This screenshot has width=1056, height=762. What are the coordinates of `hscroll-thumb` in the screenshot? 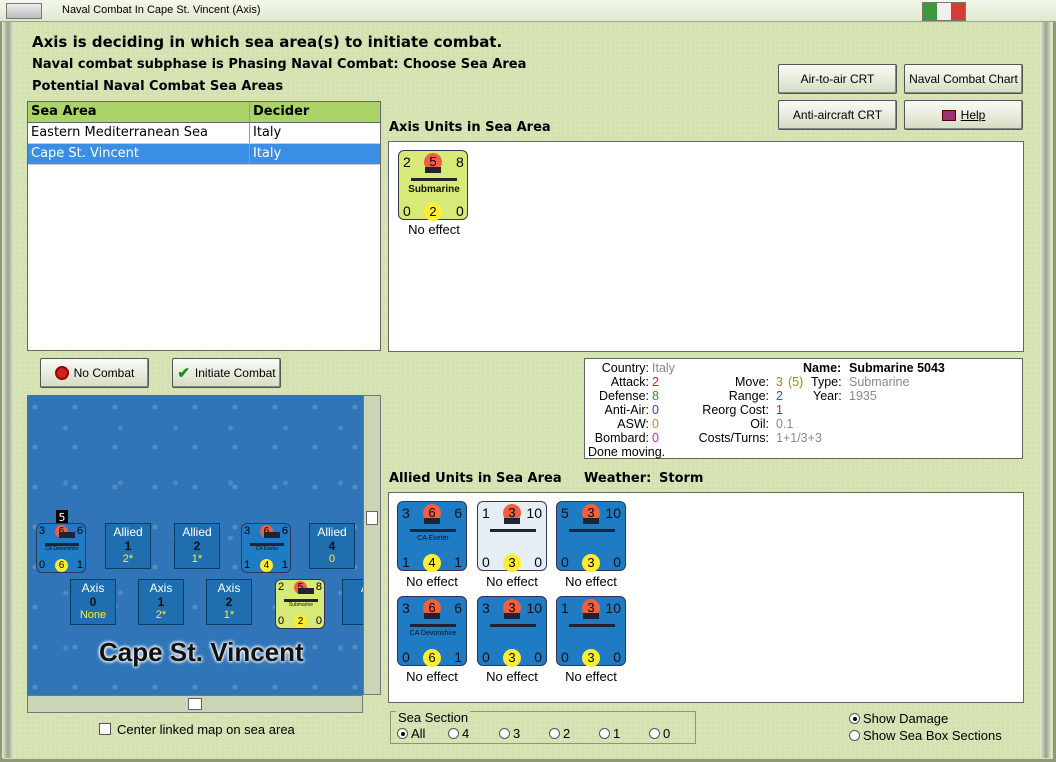 It's located at (195, 704).